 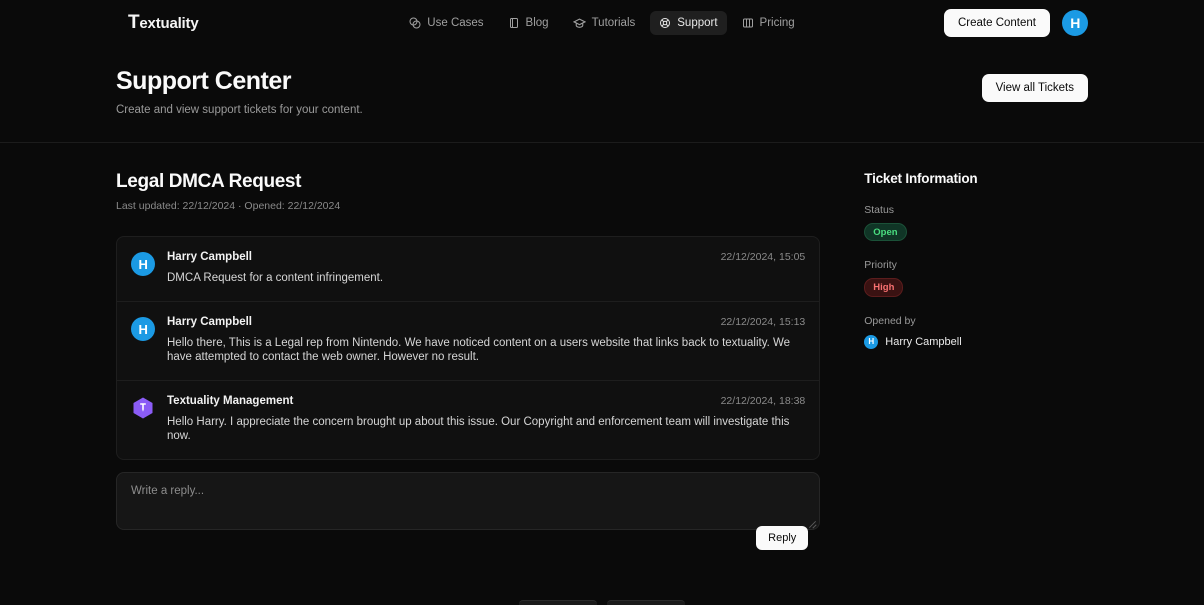 What do you see at coordinates (697, 23) in the screenshot?
I see `nav-item-label: Support` at bounding box center [697, 23].